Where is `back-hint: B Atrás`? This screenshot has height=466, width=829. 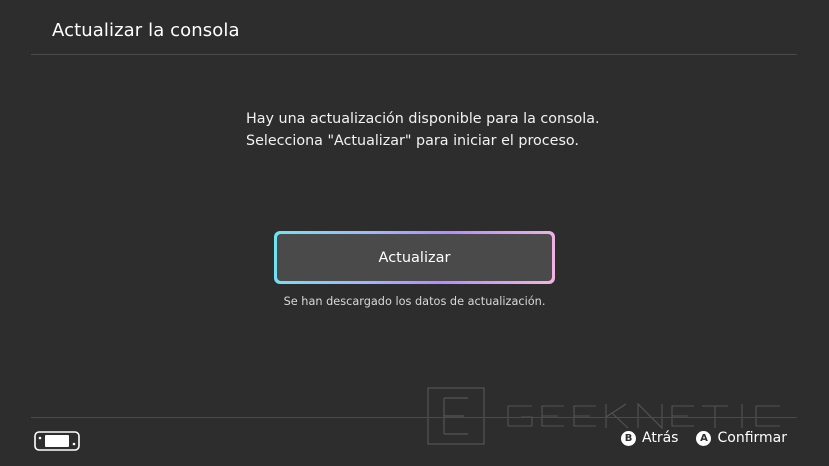
back-hint: B Atrás is located at coordinates (649, 438).